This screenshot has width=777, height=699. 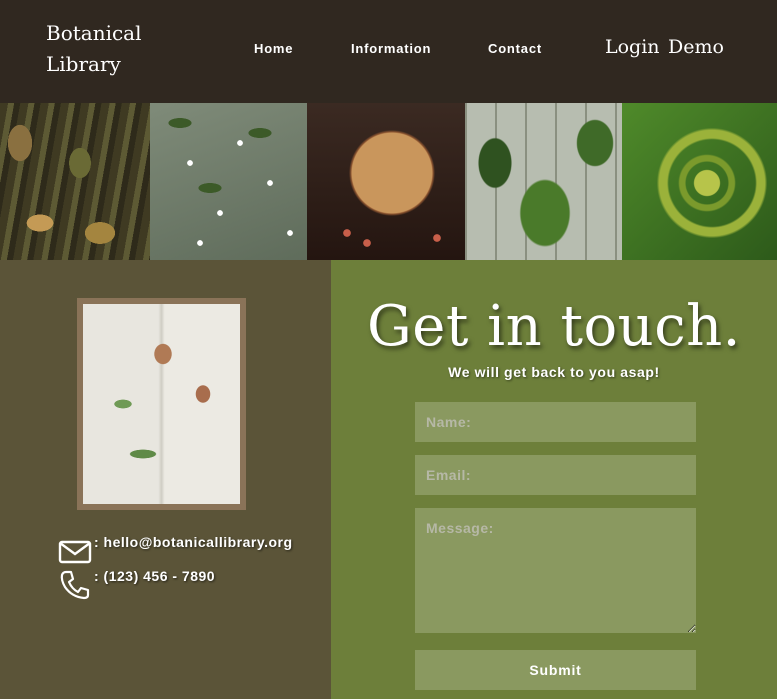 I want to click on form-subtitle: We will get back to you asap!, so click(x=554, y=372).